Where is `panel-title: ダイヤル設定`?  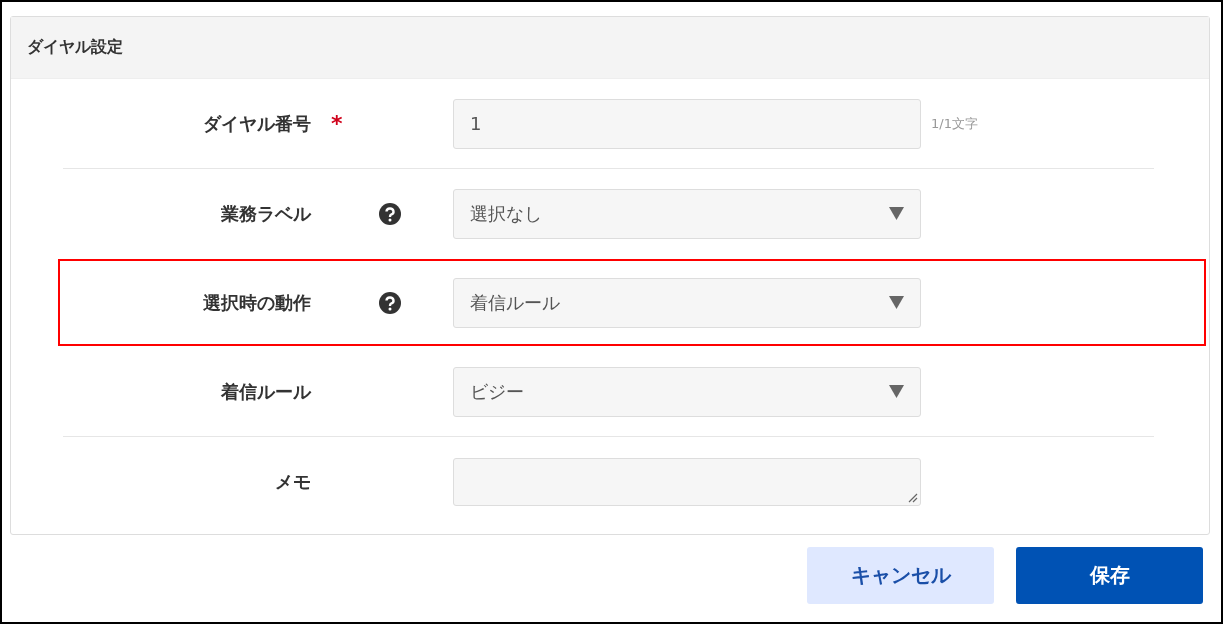
panel-title: ダイヤル設定 is located at coordinates (75, 47).